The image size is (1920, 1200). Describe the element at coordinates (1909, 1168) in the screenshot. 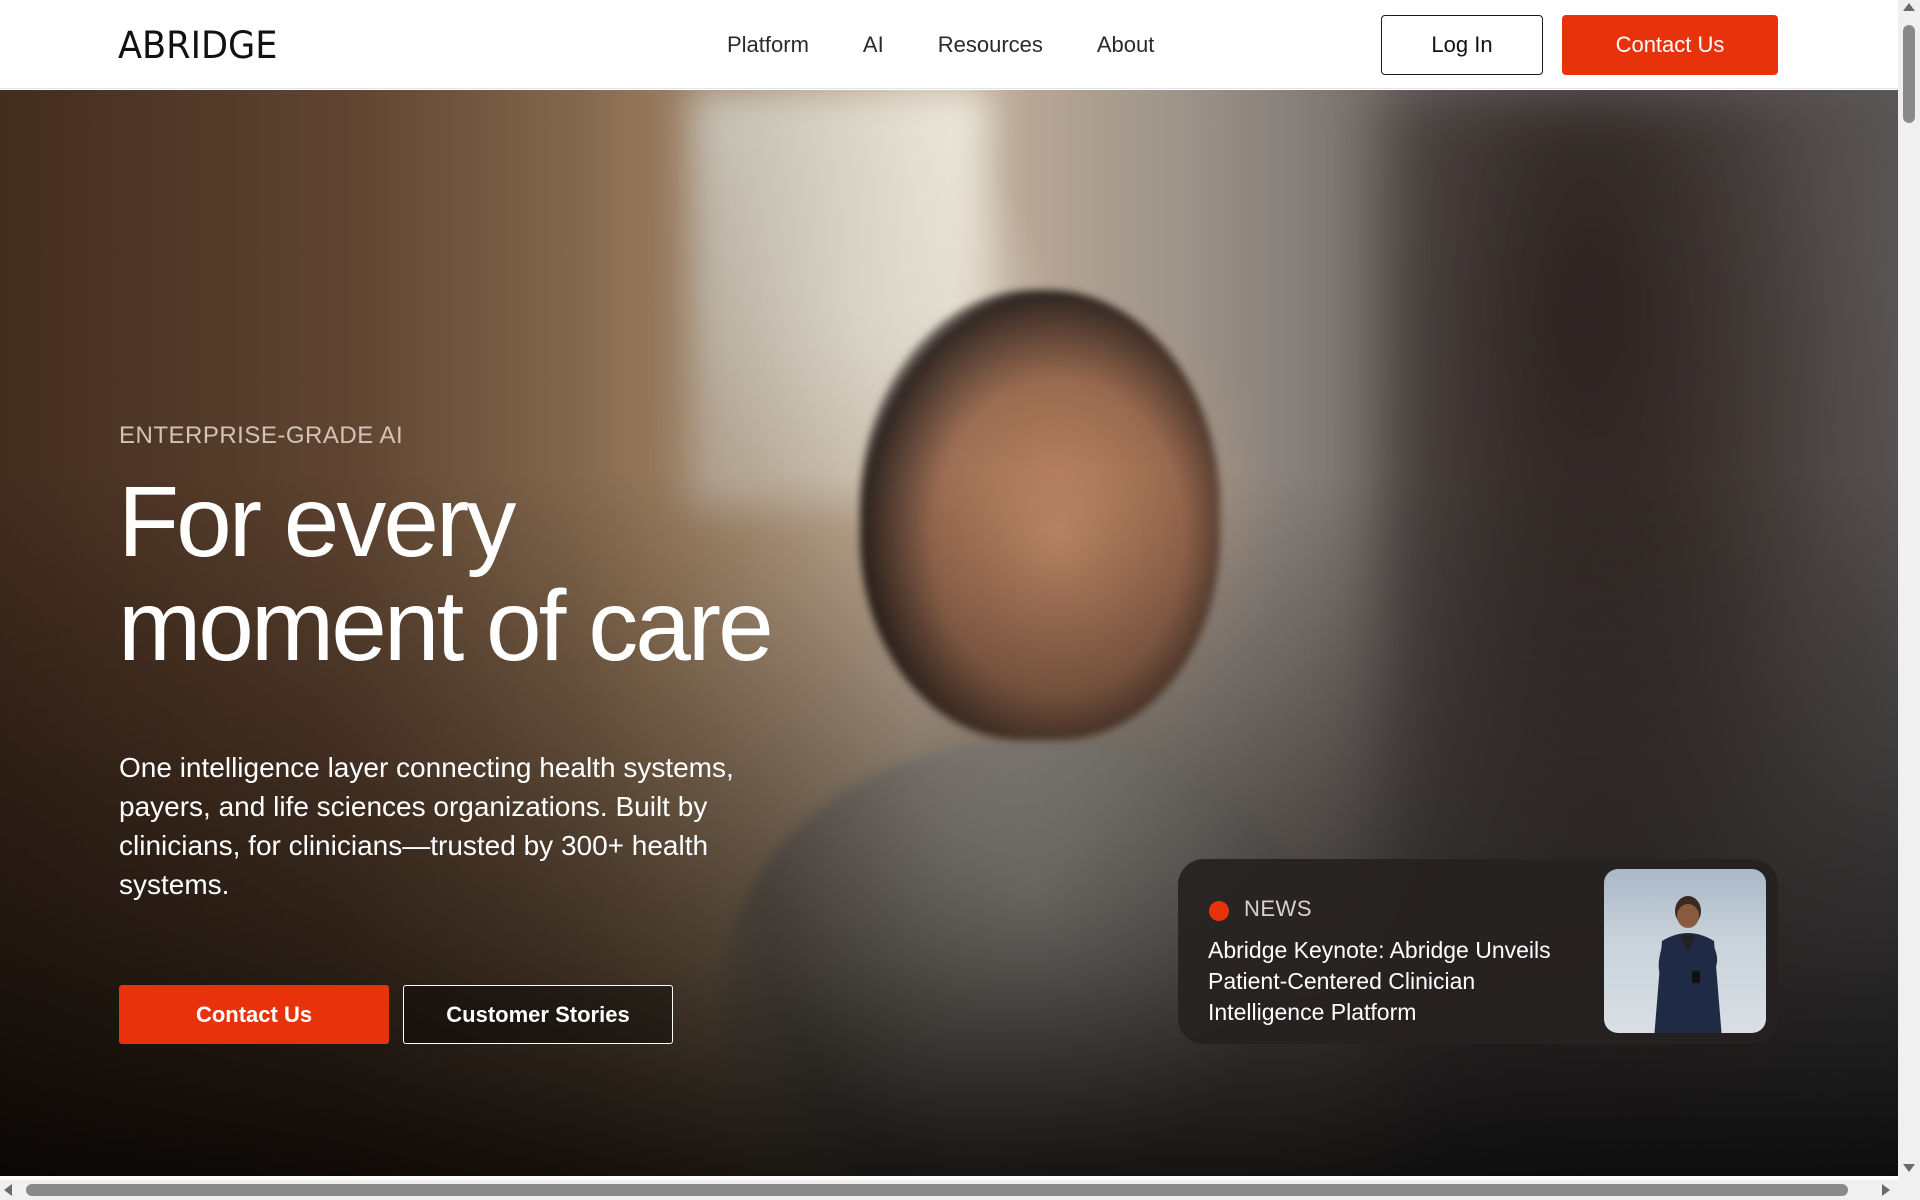

I see `chevron-down-icon` at that location.